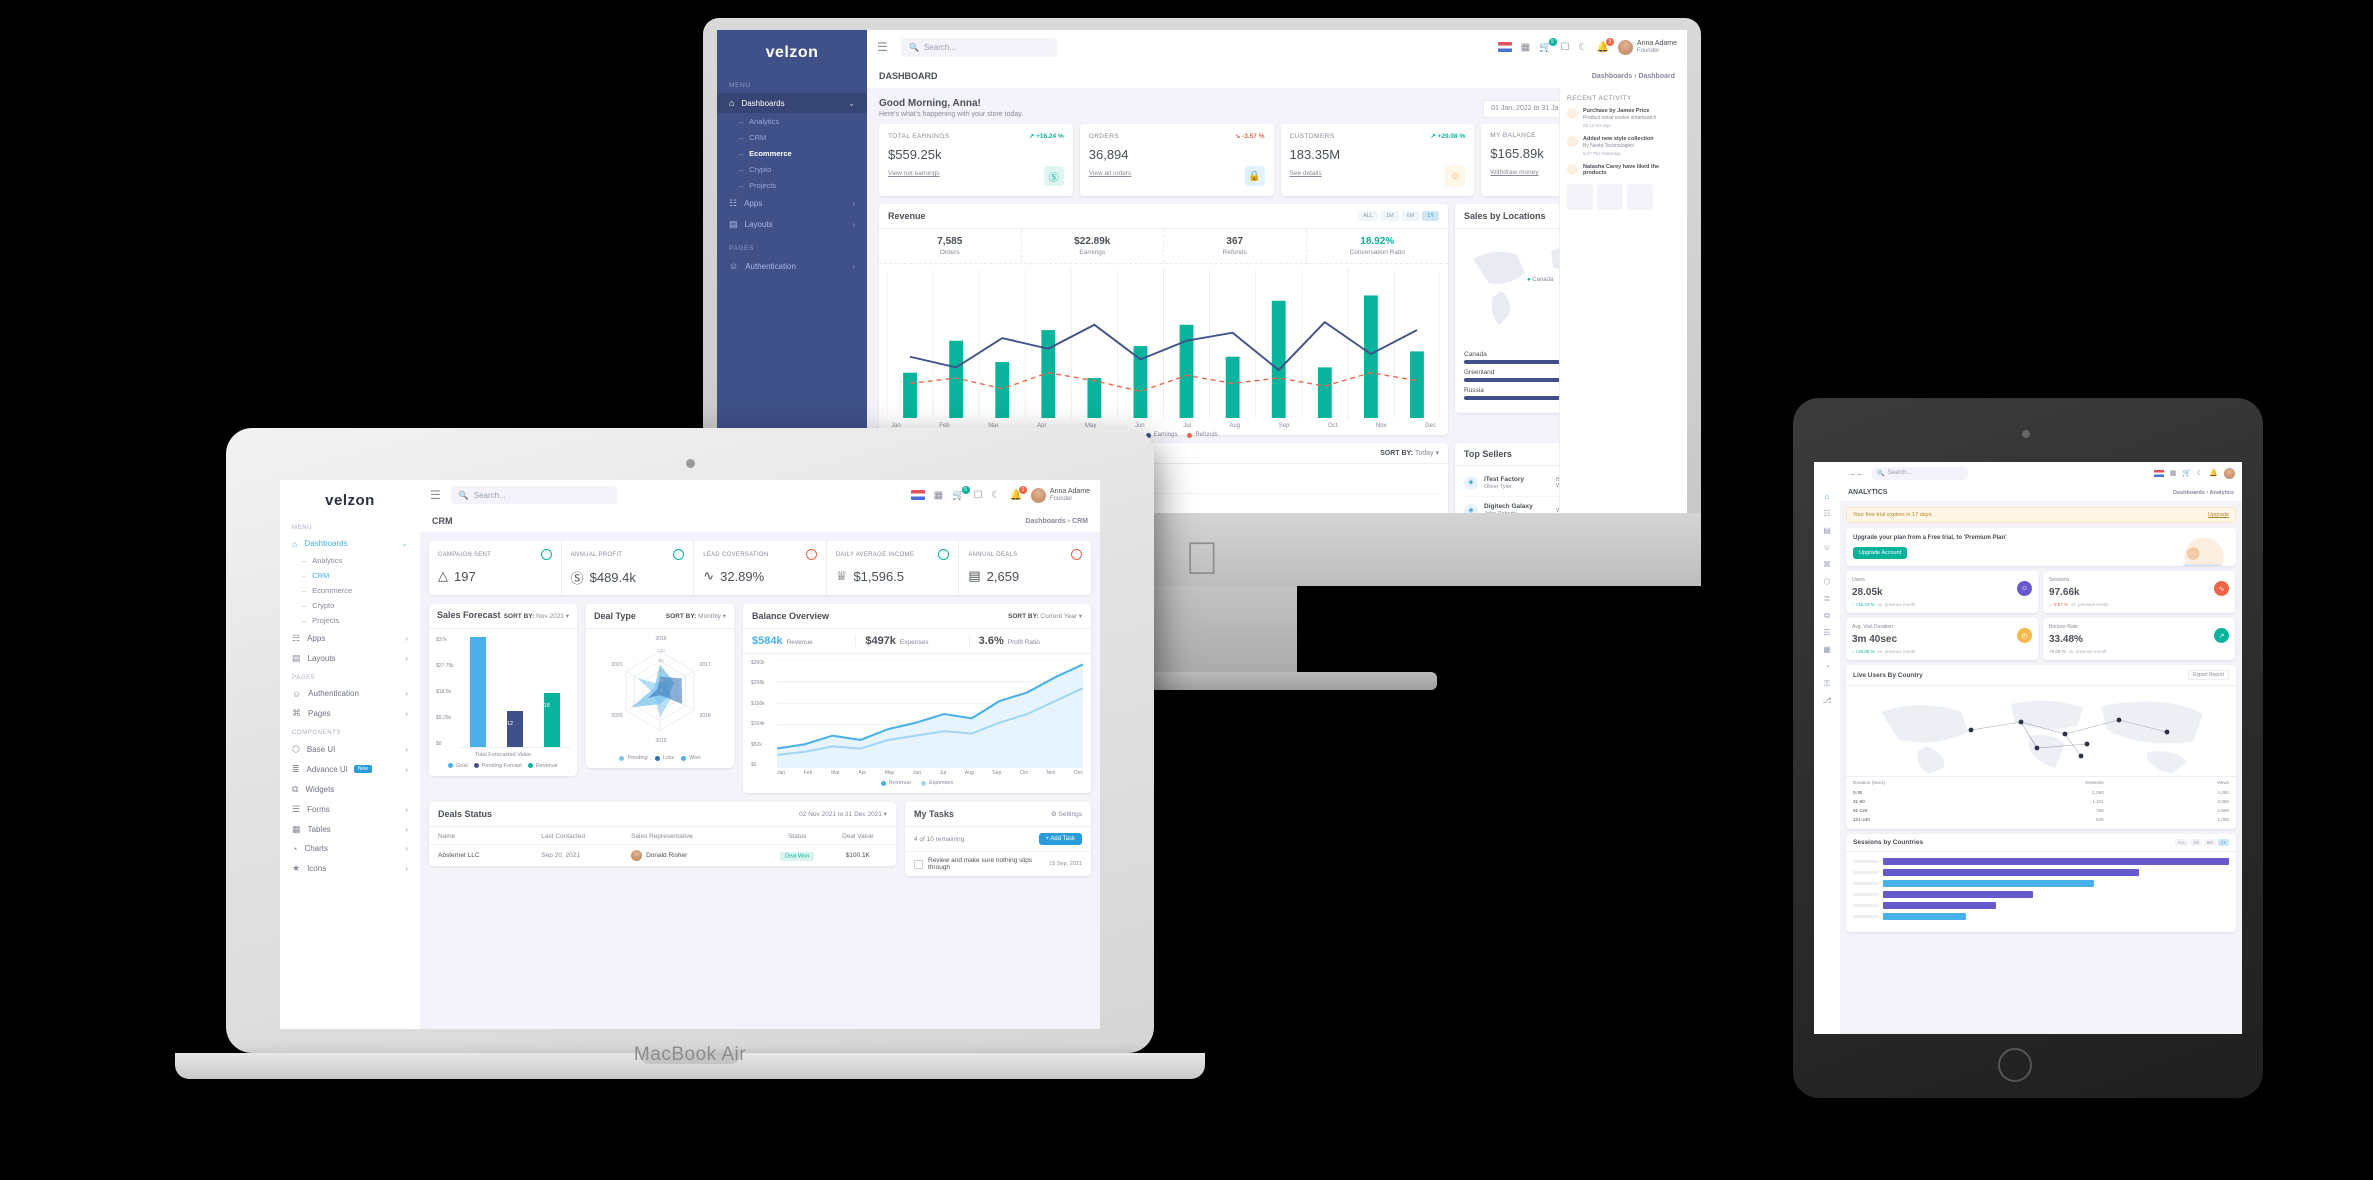 The height and width of the screenshot is (1180, 2373). I want to click on table-icon: ▦, so click(1827, 649).